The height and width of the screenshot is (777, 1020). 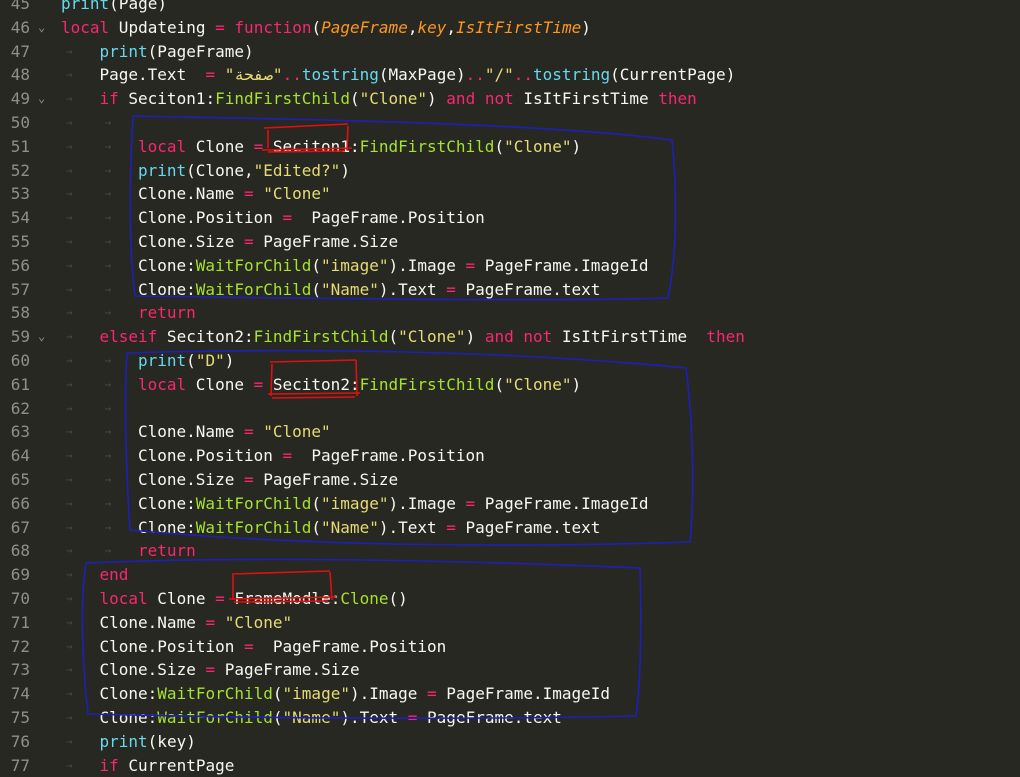 I want to click on line-number: 53, so click(x=15, y=194).